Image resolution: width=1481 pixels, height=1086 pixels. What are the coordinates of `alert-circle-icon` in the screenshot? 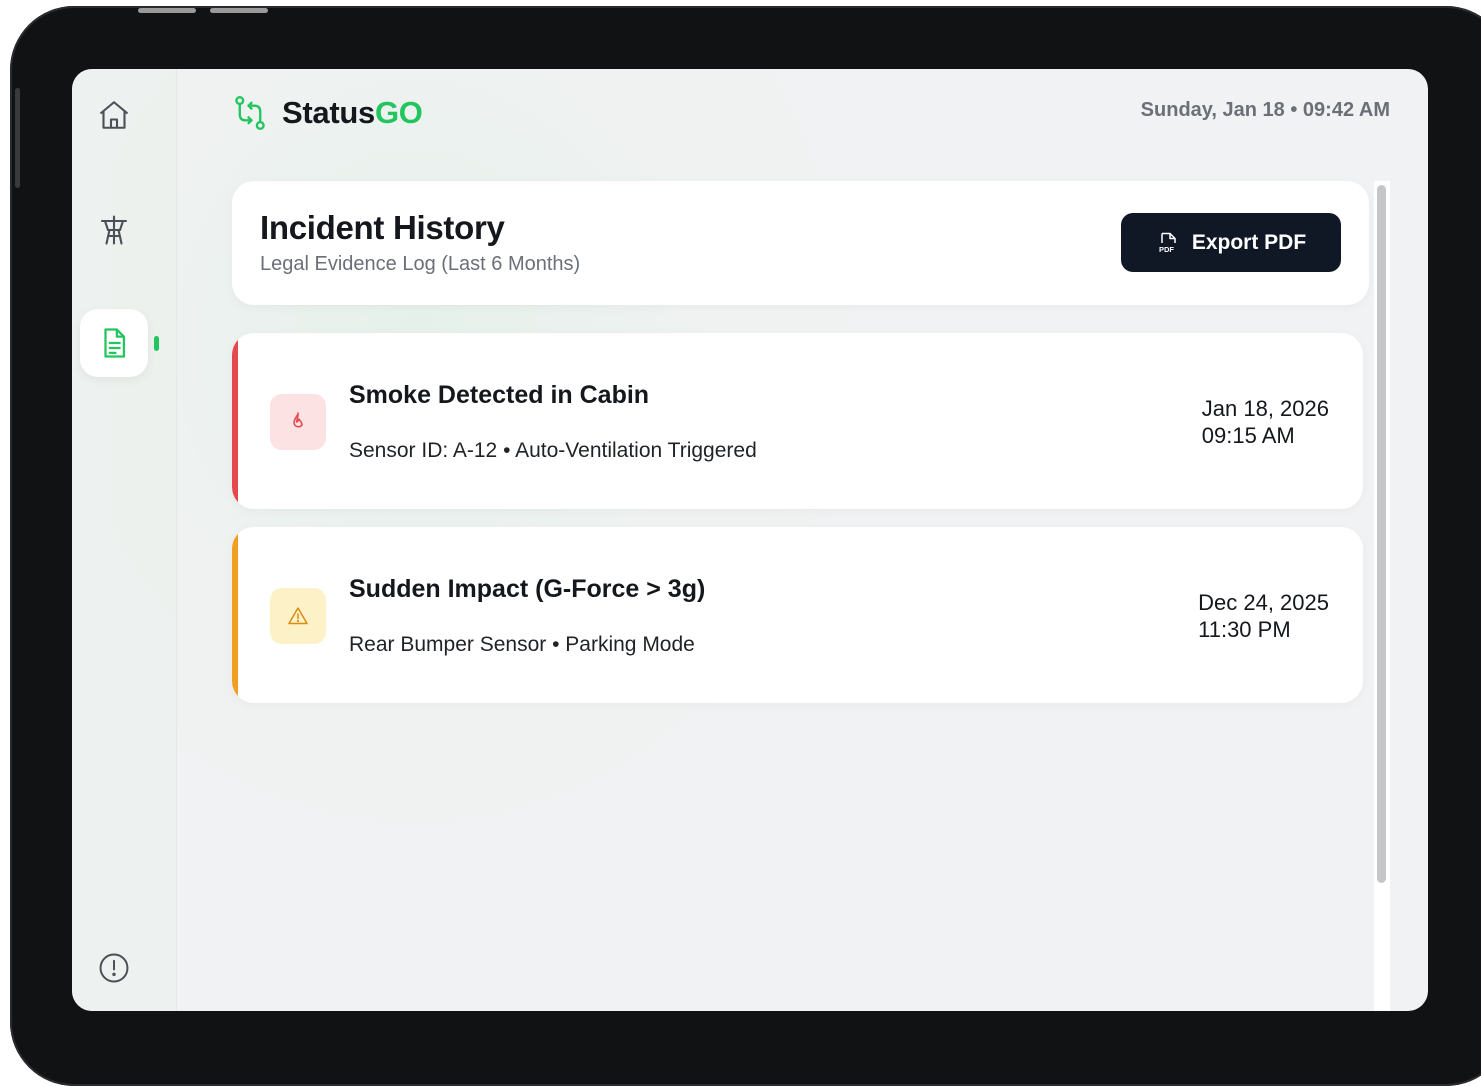 It's located at (114, 968).